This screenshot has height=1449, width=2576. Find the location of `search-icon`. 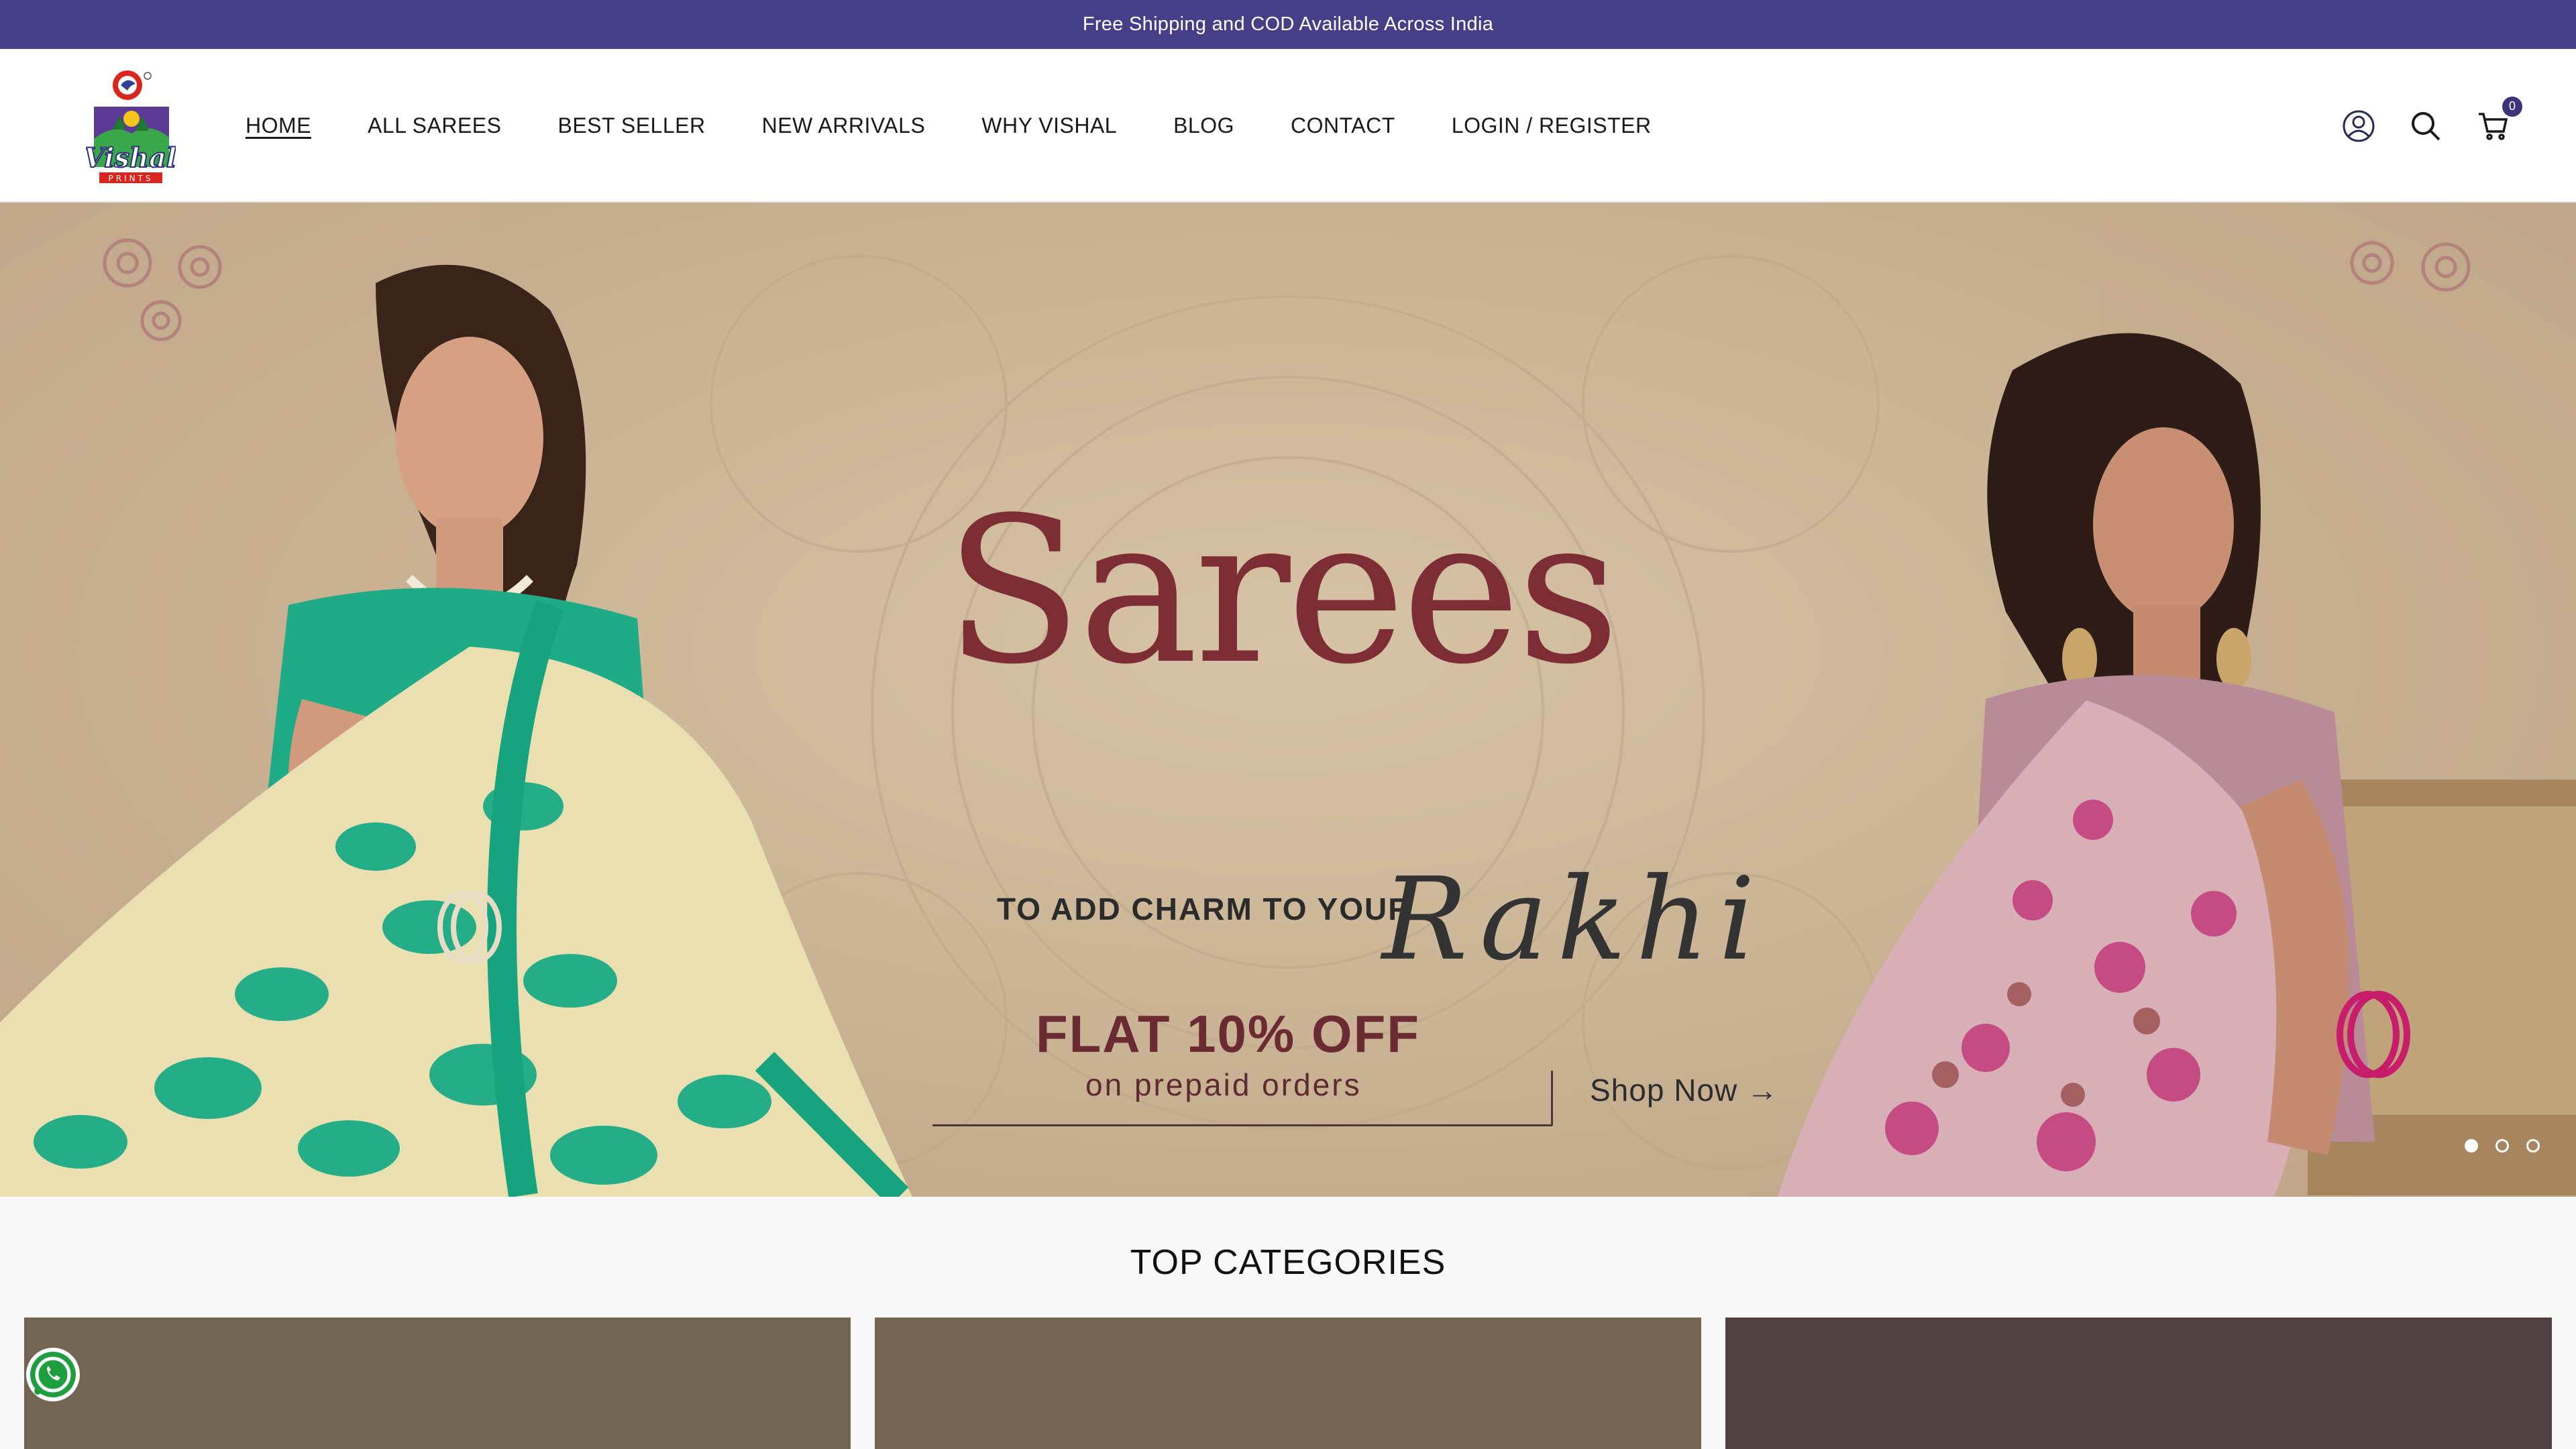

search-icon is located at coordinates (2425, 126).